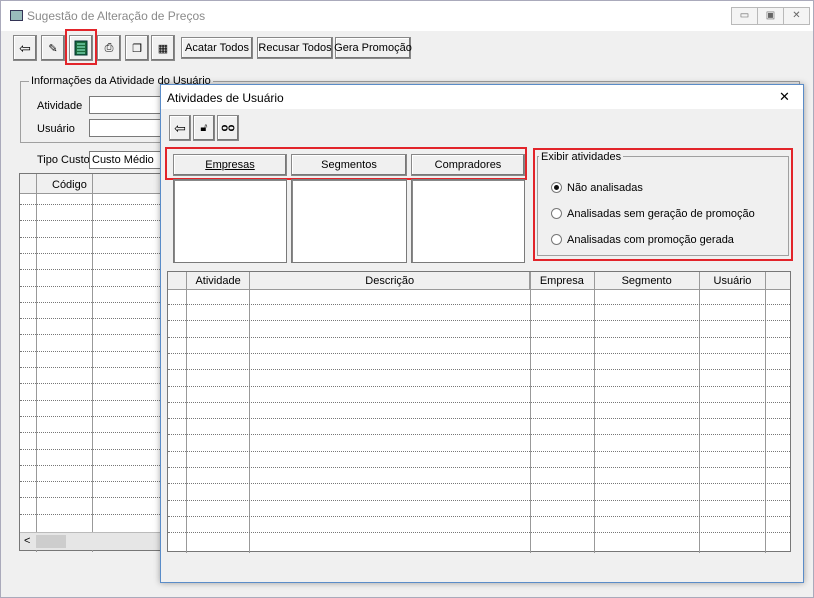 The image size is (814, 598). I want to click on acatar-todos-button: Acatar Todos, so click(217, 48).